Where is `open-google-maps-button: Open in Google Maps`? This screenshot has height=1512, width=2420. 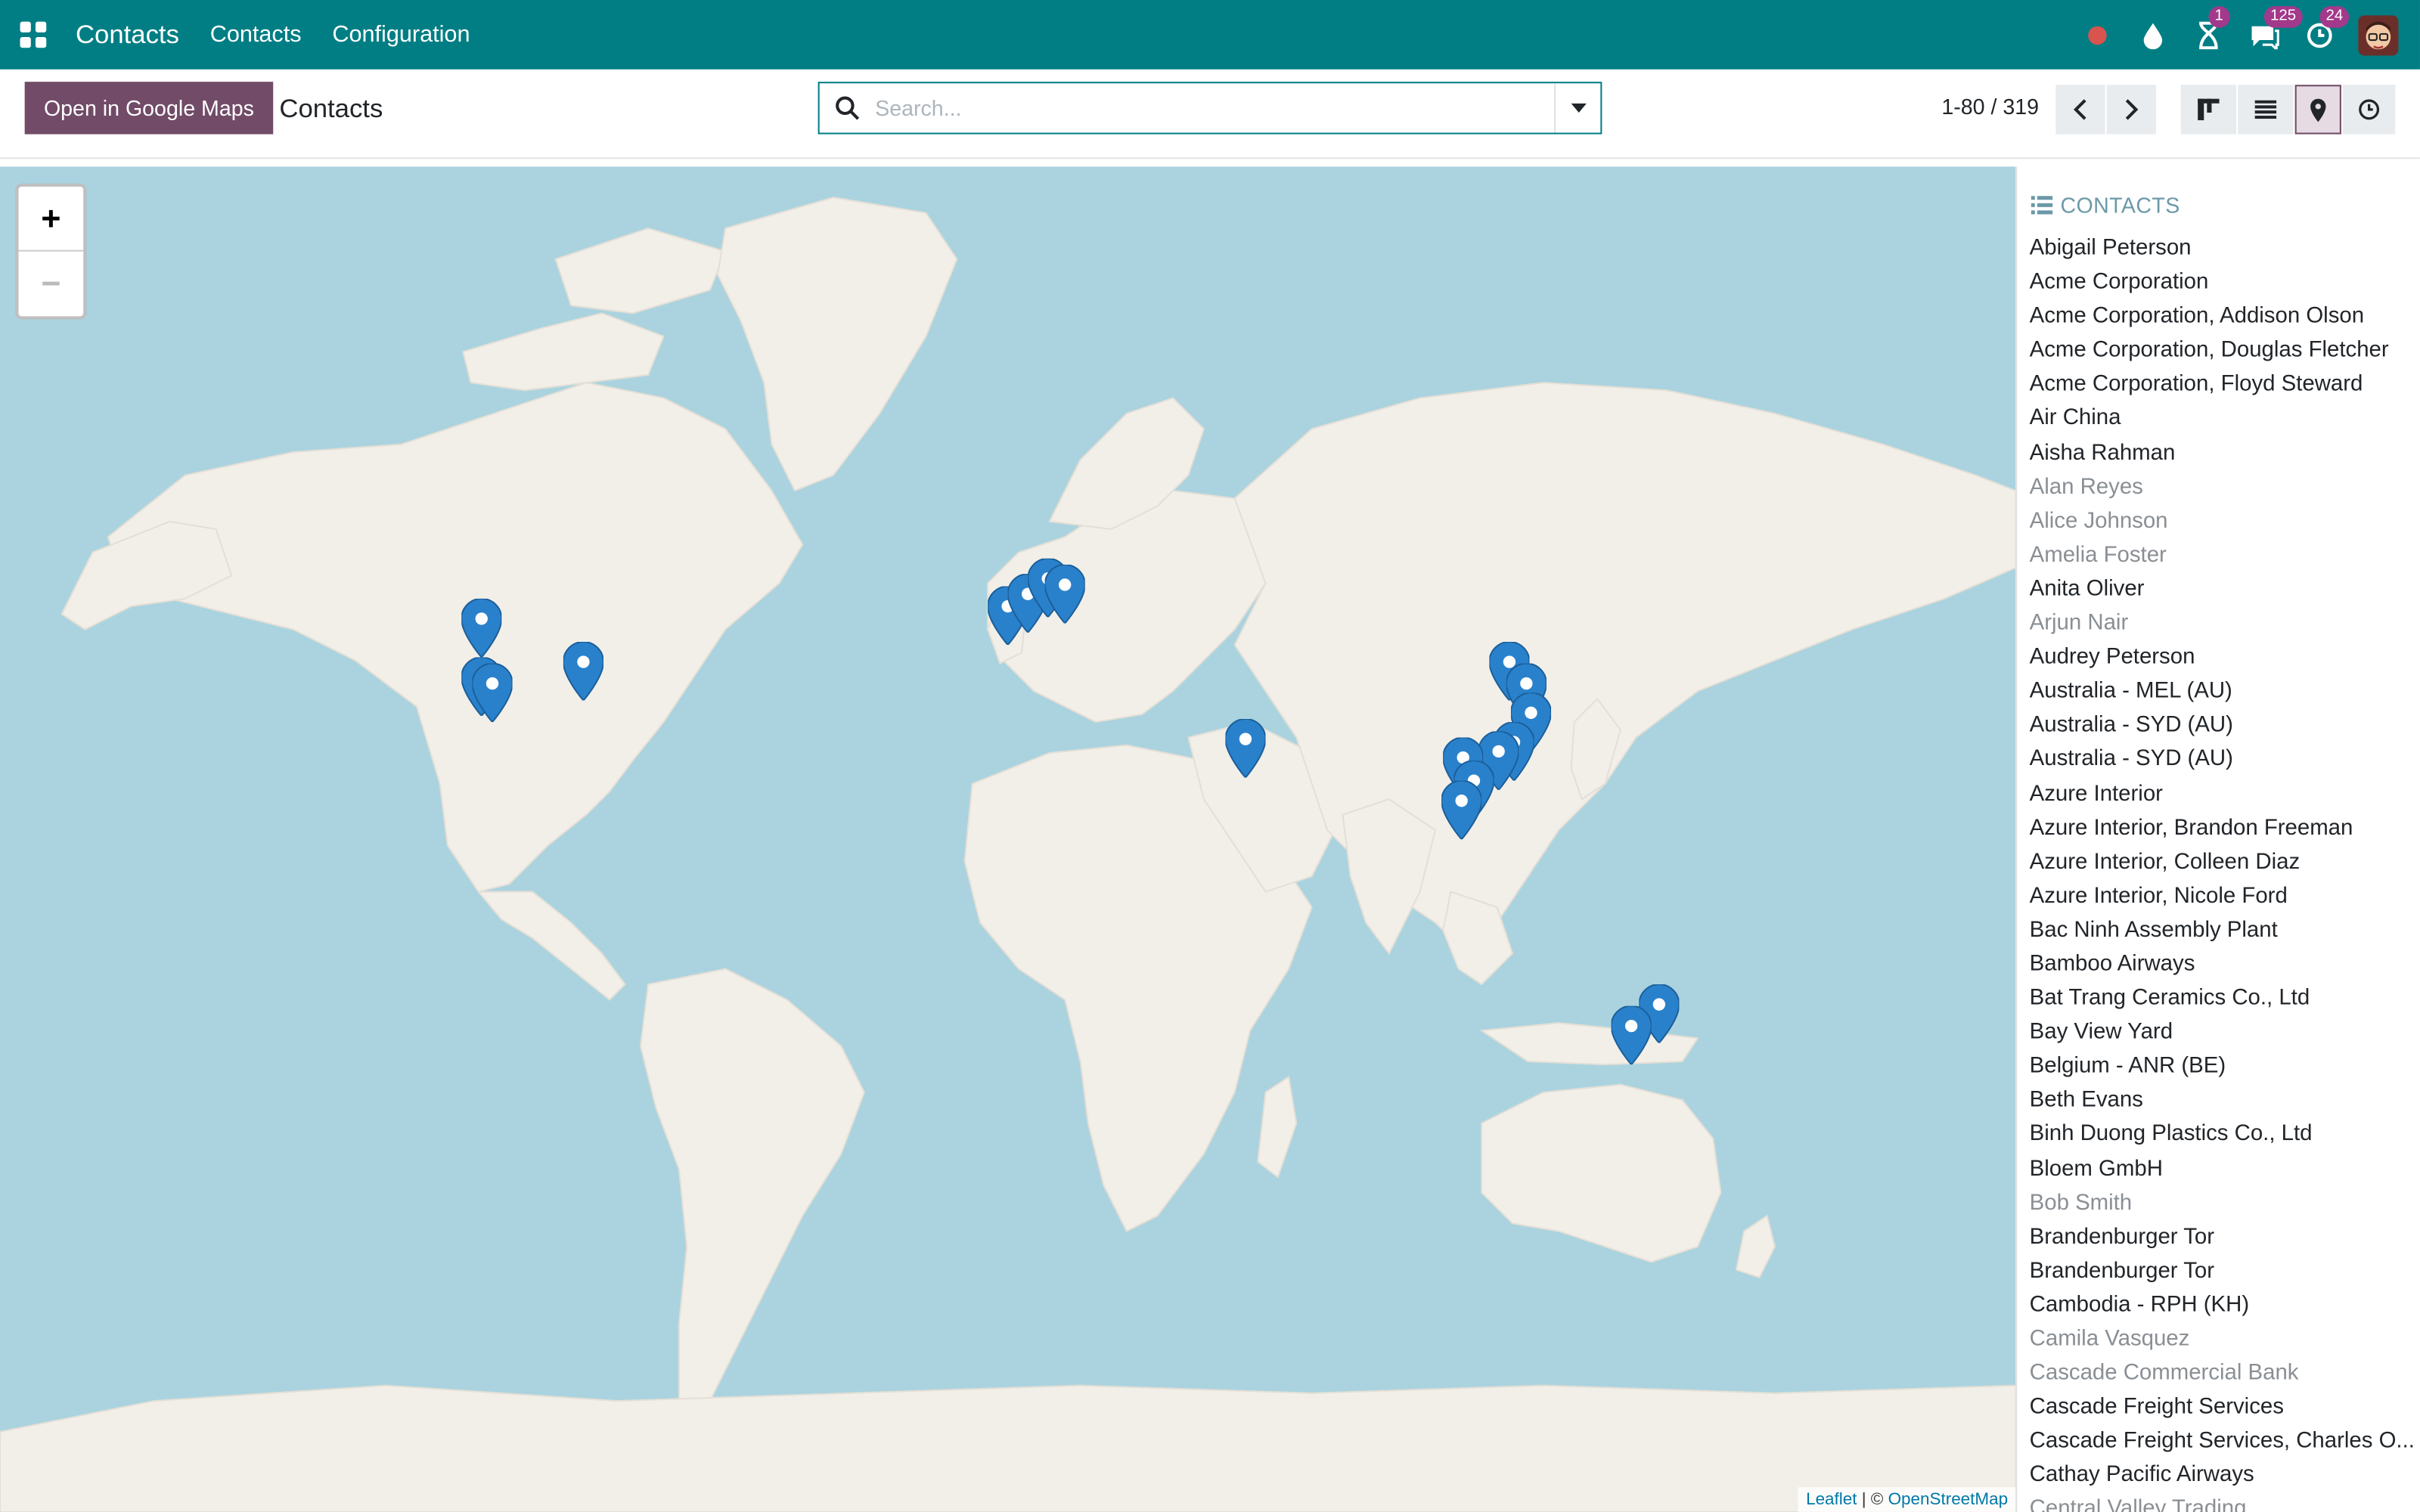
open-google-maps-button: Open in Google Maps is located at coordinates (149, 109).